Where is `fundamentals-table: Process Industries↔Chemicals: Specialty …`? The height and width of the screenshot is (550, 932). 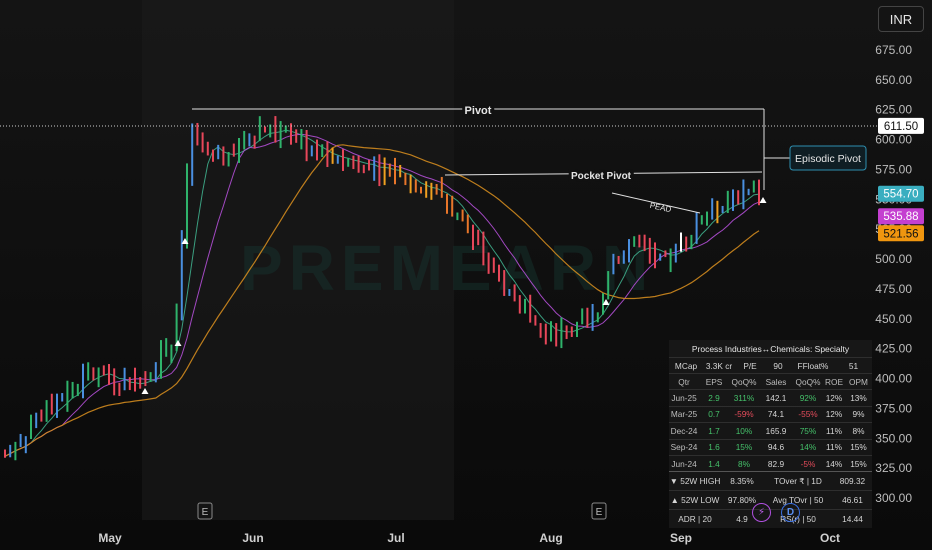 fundamentals-table: Process Industries↔Chemicals: Specialty … is located at coordinates (770, 434).